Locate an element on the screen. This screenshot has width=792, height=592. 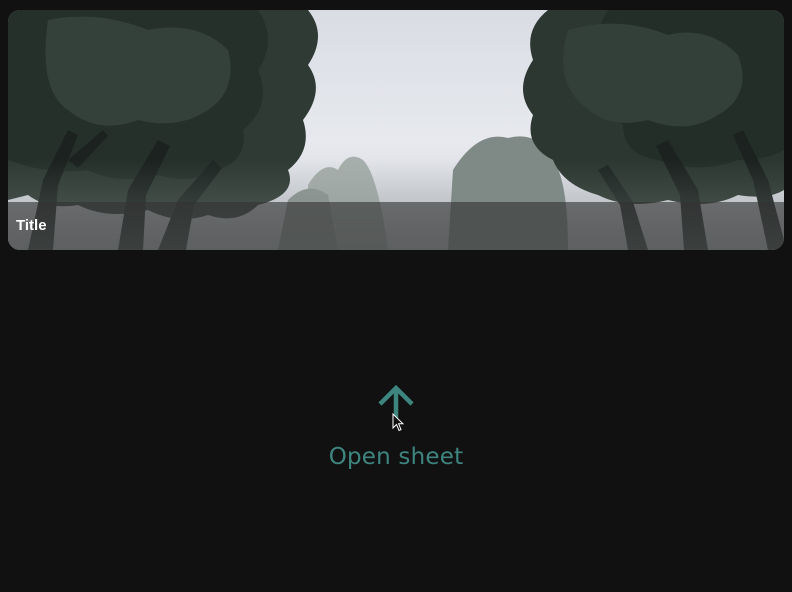
open-sheet-label: Open sheet is located at coordinates (396, 457).